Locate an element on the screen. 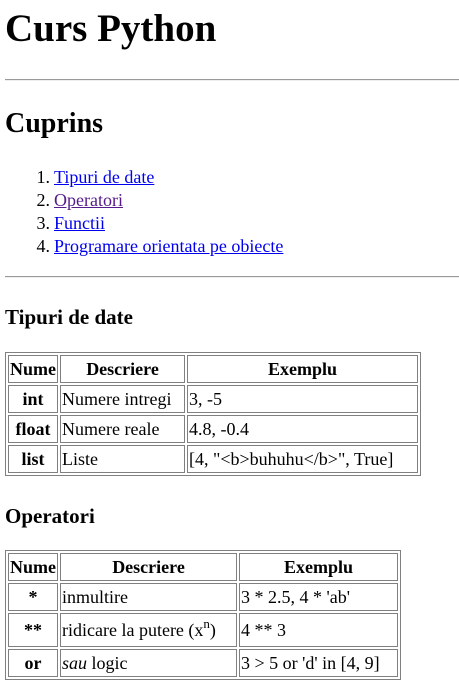  exponent-superscript: n is located at coordinates (206, 623).